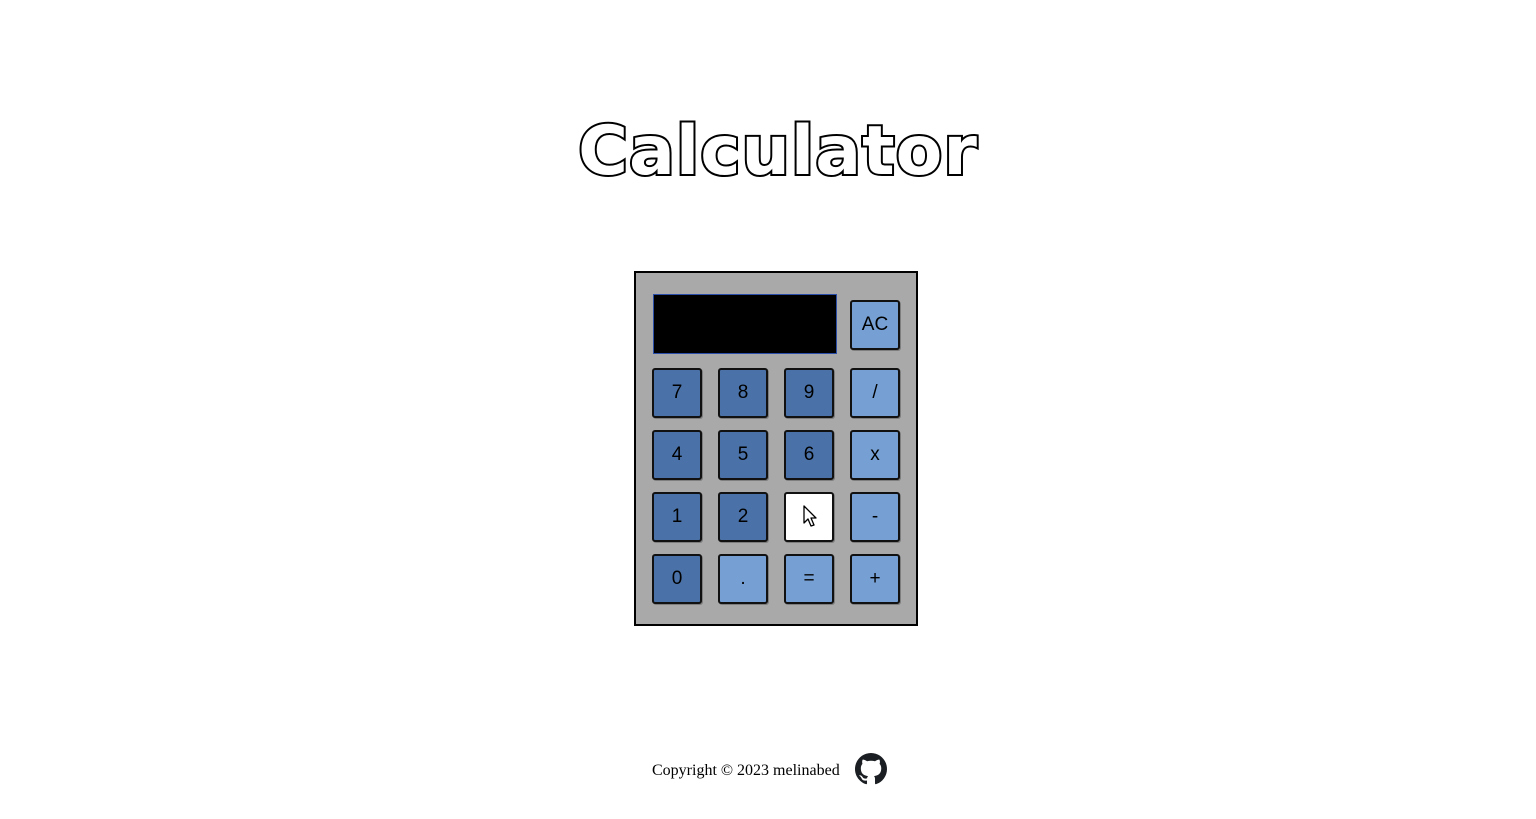 The width and height of the screenshot is (1536, 819). What do you see at coordinates (677, 455) in the screenshot?
I see `digit-4-button: 4` at bounding box center [677, 455].